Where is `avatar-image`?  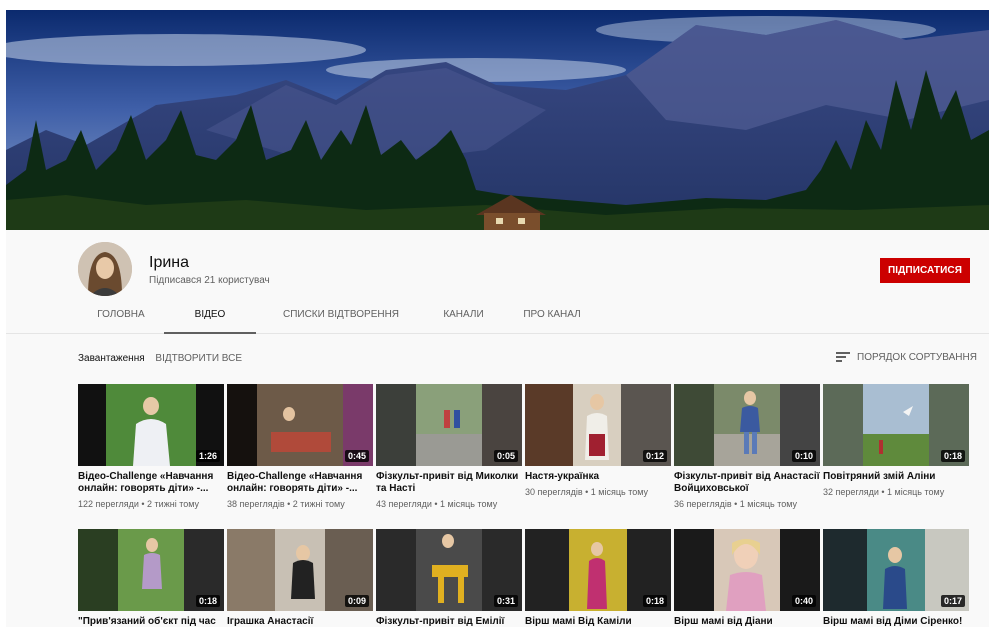 avatar-image is located at coordinates (105, 269).